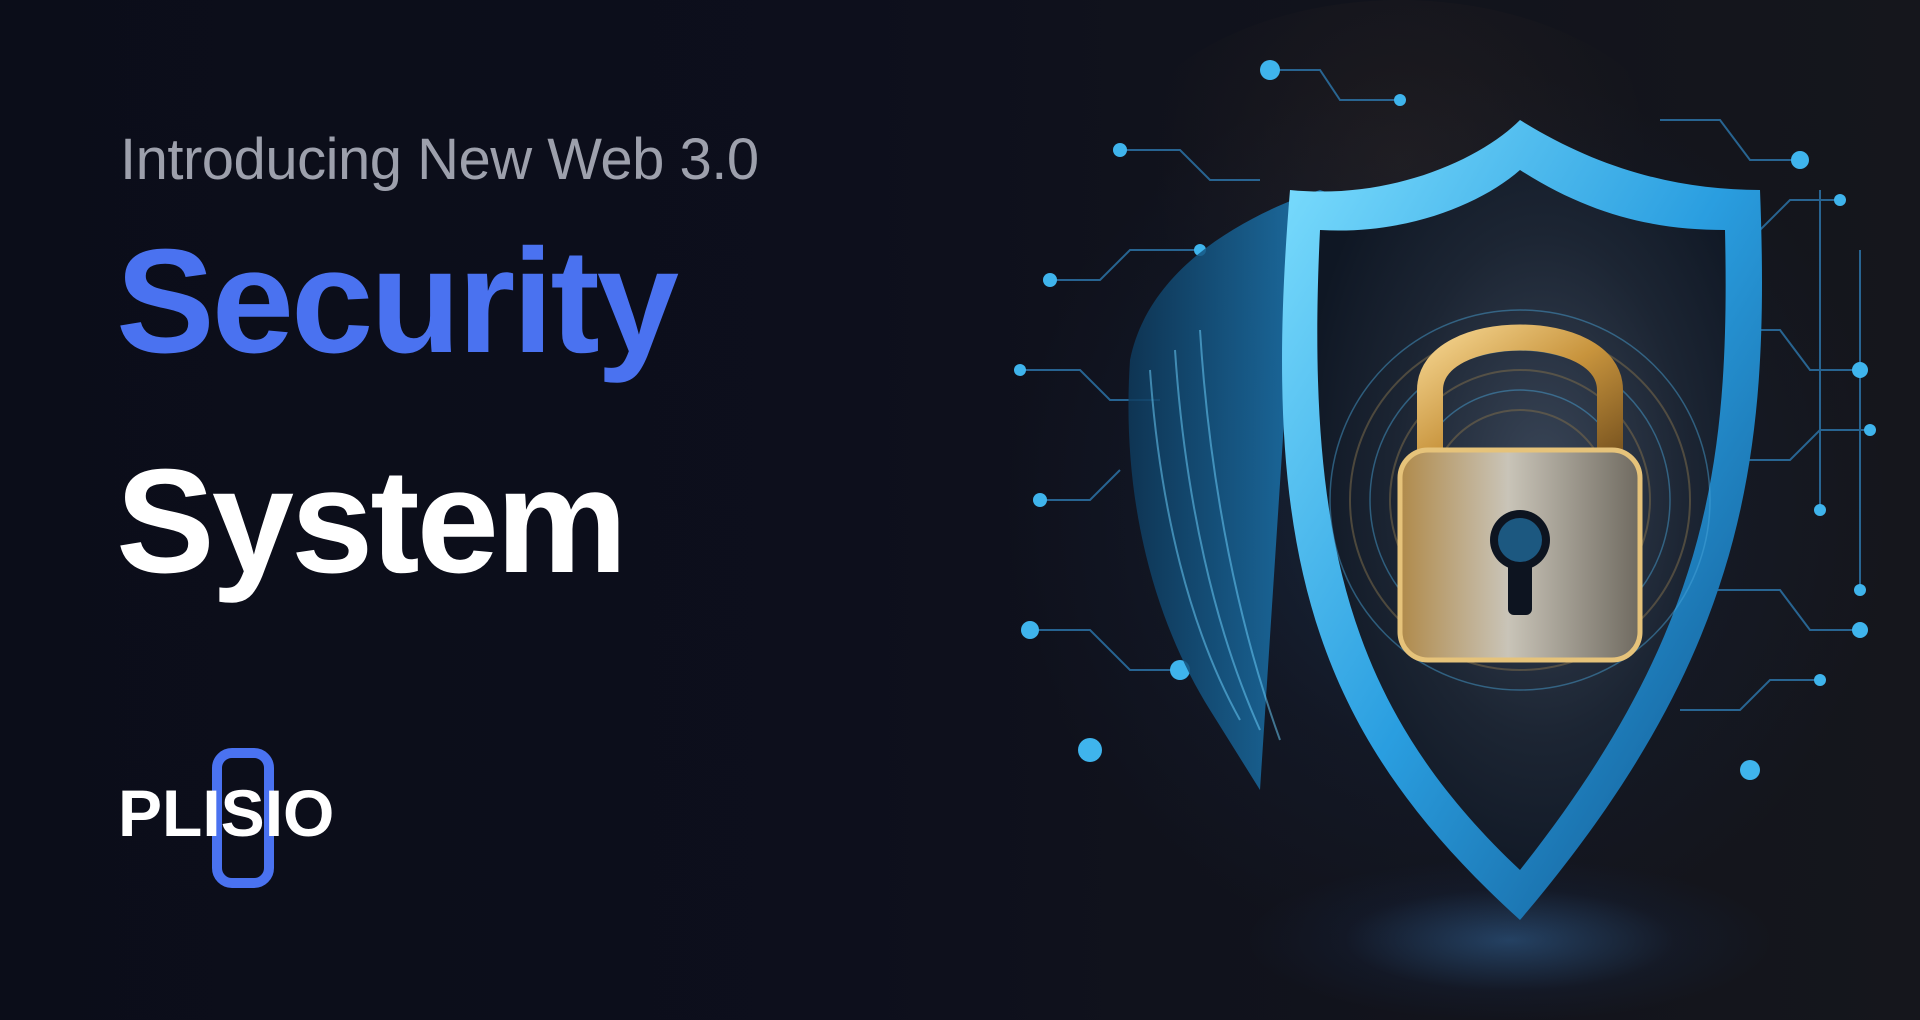  I want to click on banner-kicker: Introducing New Web 3.0, so click(439, 159).